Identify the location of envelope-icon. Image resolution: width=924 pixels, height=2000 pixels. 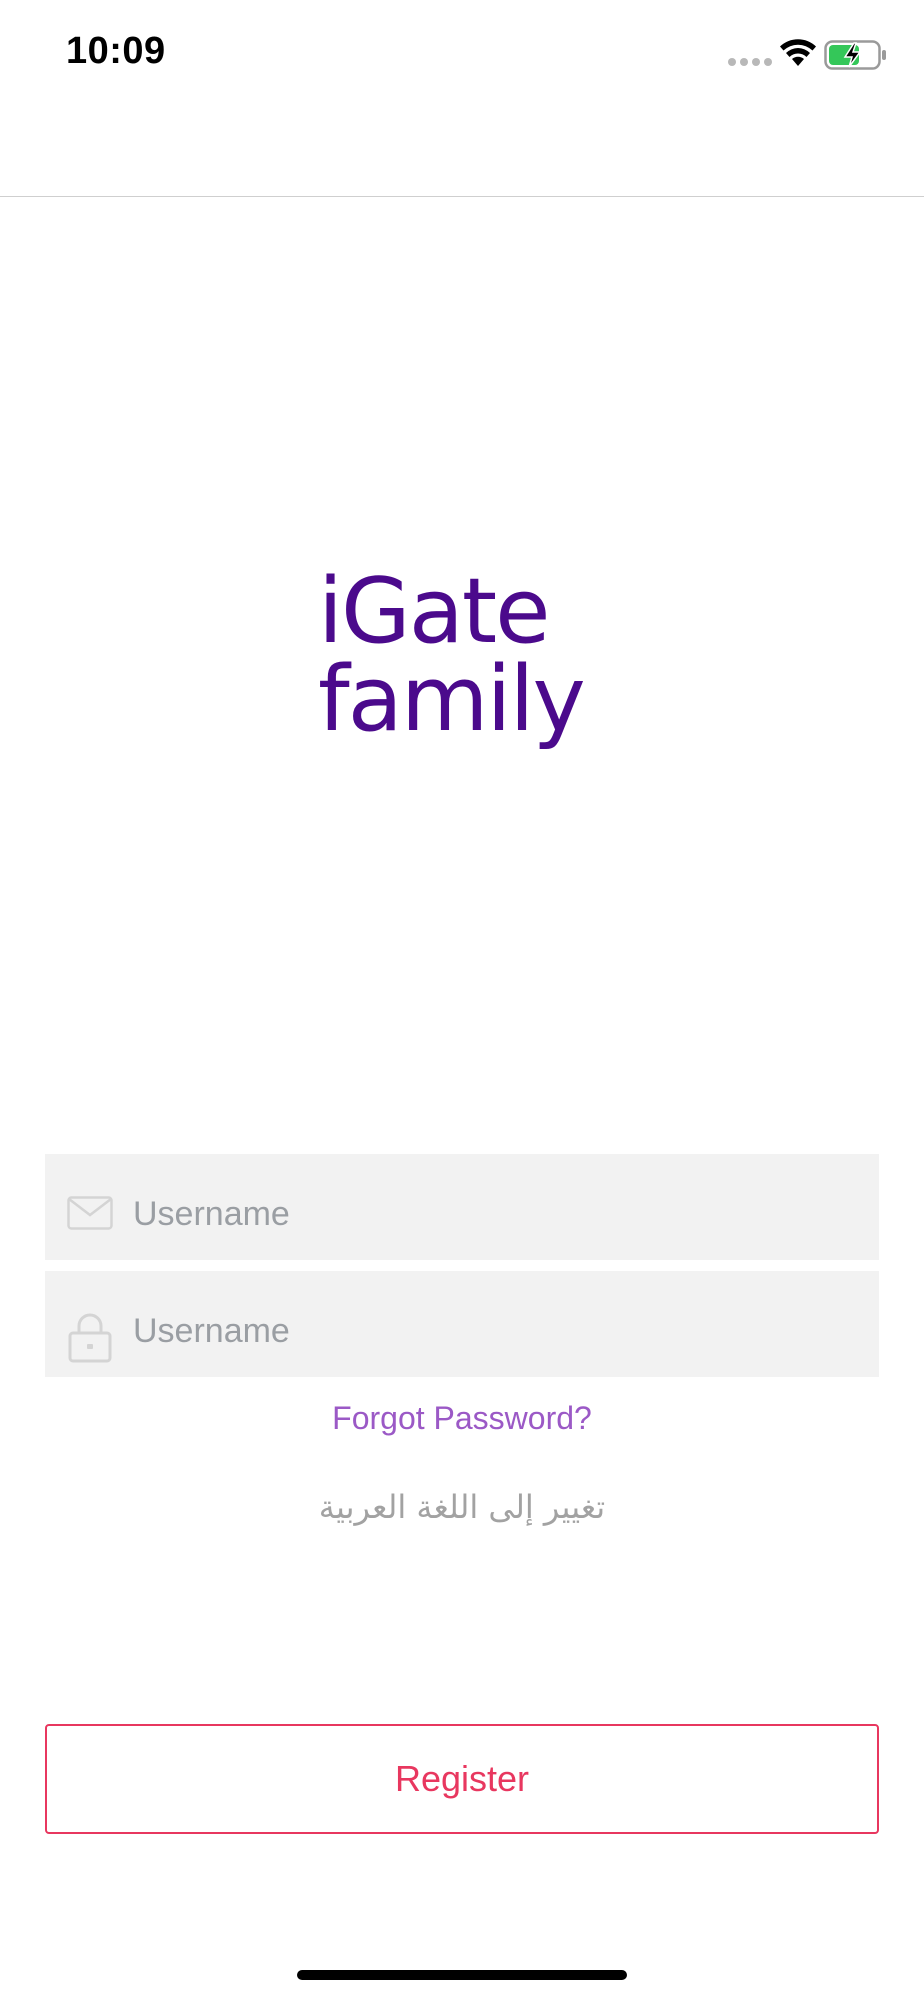
(90, 1213).